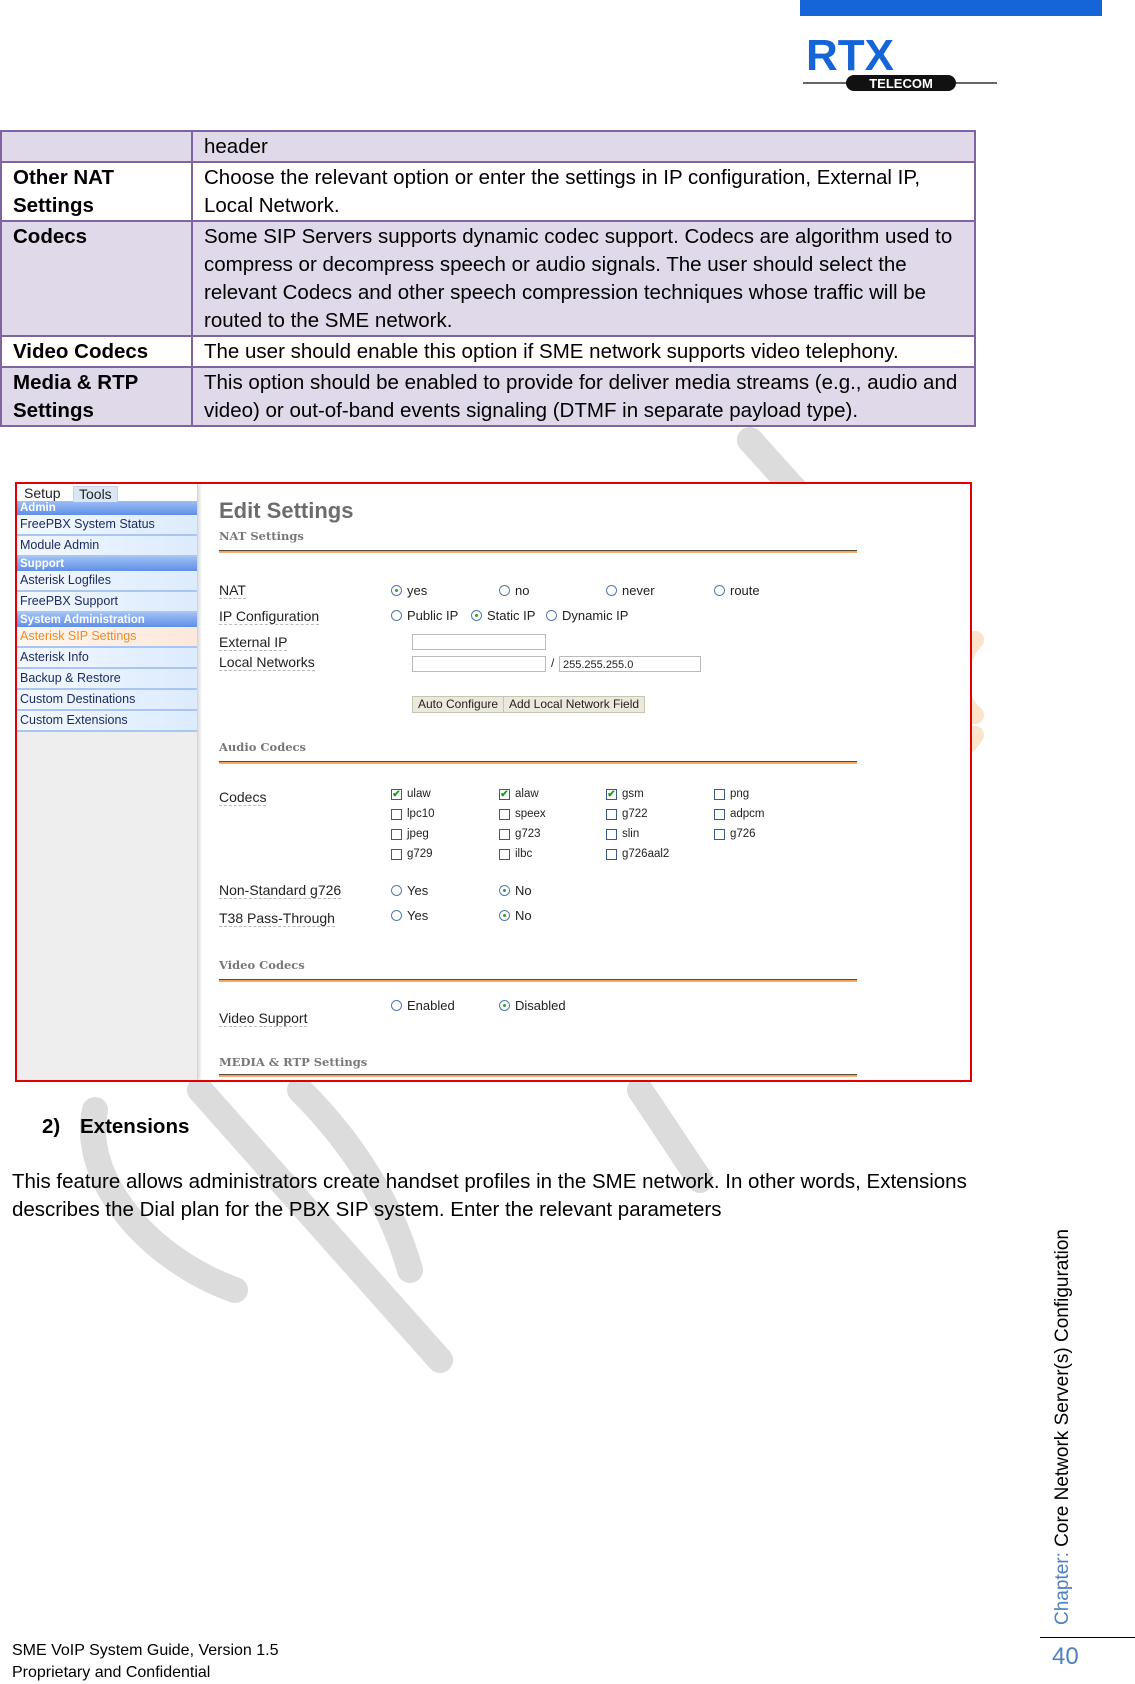  Describe the element at coordinates (107, 721) in the screenshot. I see `sidebar-item-custom-extensions: Custom Extensions` at that location.